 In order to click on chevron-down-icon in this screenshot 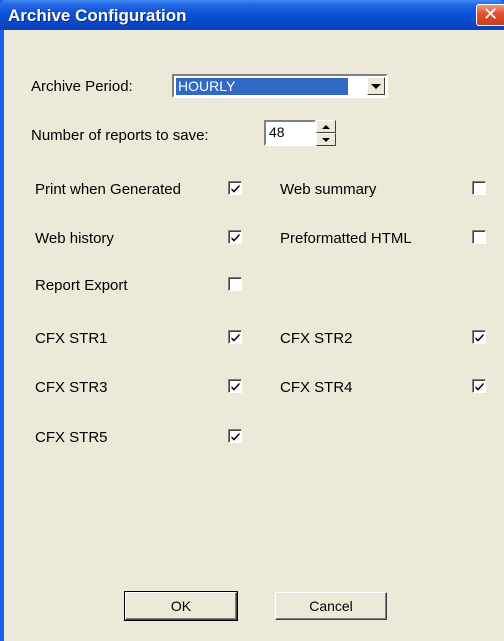, I will do `click(376, 86)`.